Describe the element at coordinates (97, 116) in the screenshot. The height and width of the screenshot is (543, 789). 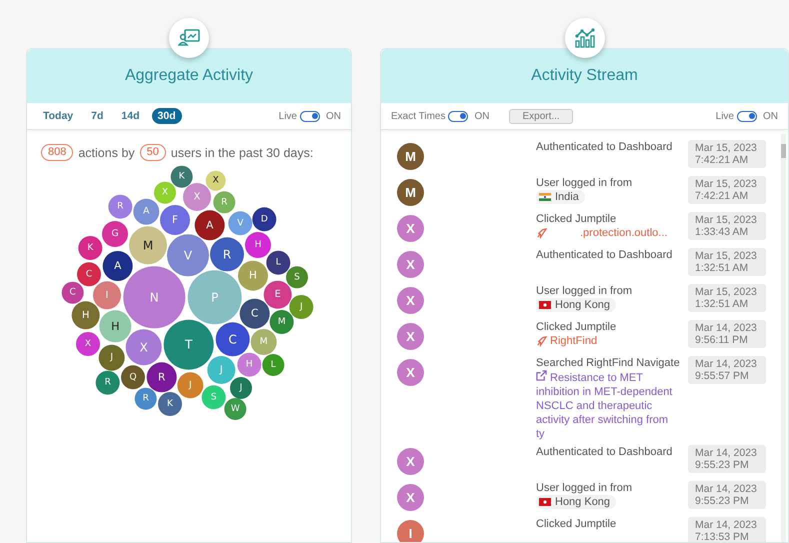
I see `range-tab: 7d` at that location.